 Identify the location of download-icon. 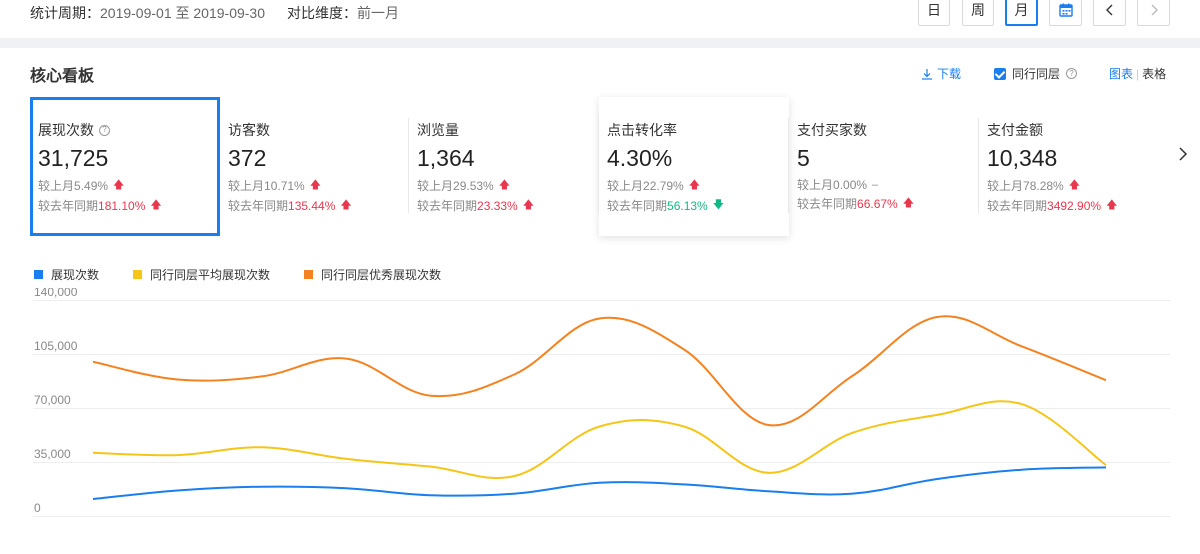
(927, 74).